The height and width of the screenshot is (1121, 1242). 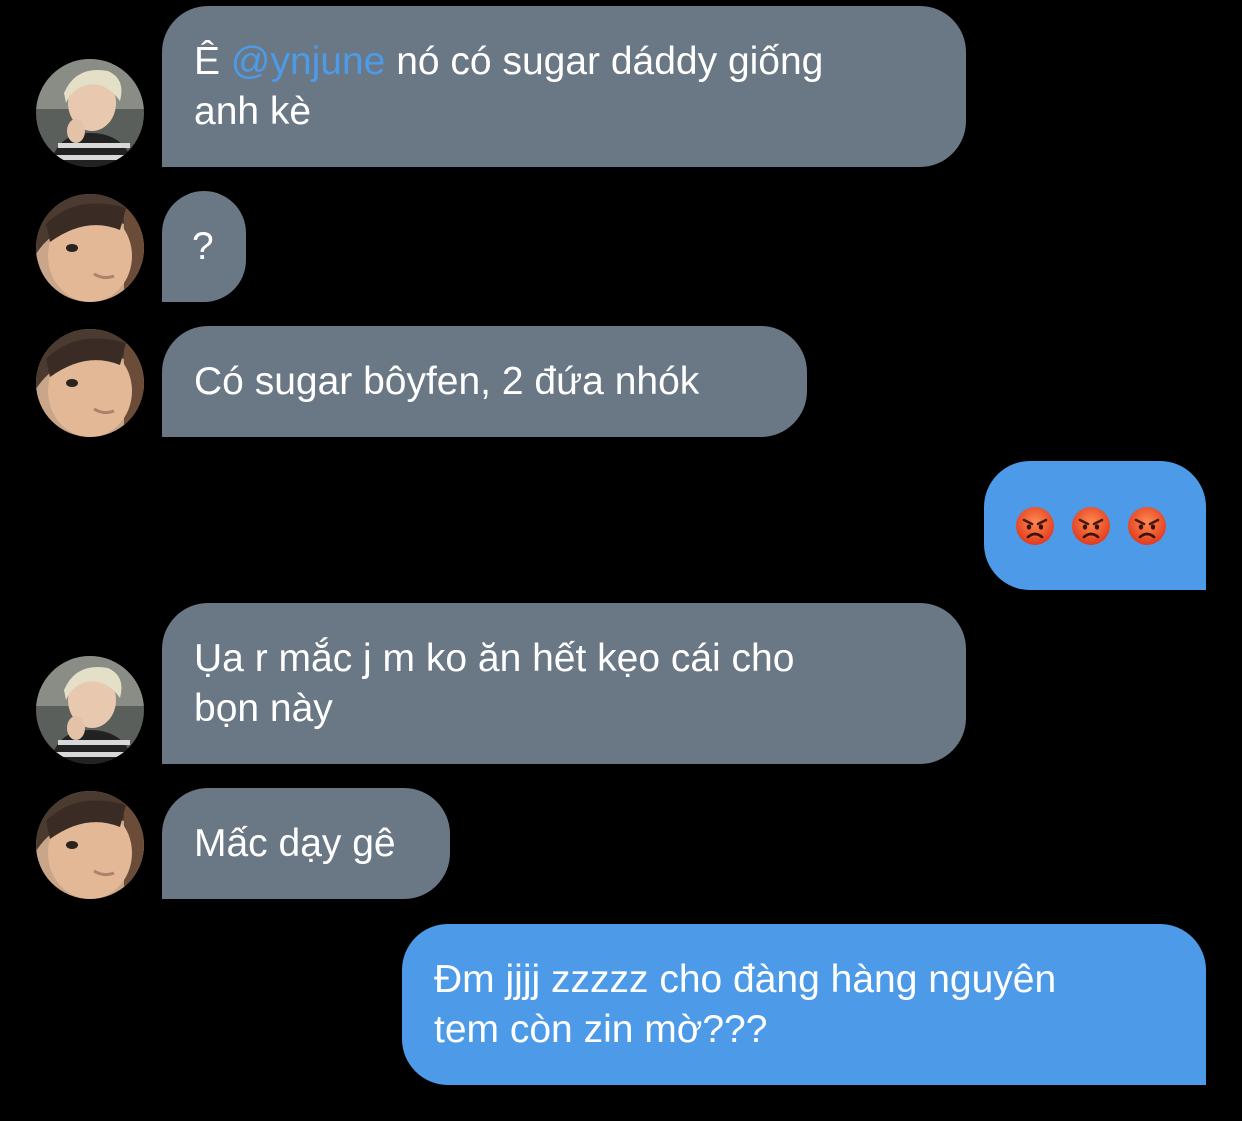 What do you see at coordinates (308, 61) in the screenshot?
I see `mention-link: @ynjune` at bounding box center [308, 61].